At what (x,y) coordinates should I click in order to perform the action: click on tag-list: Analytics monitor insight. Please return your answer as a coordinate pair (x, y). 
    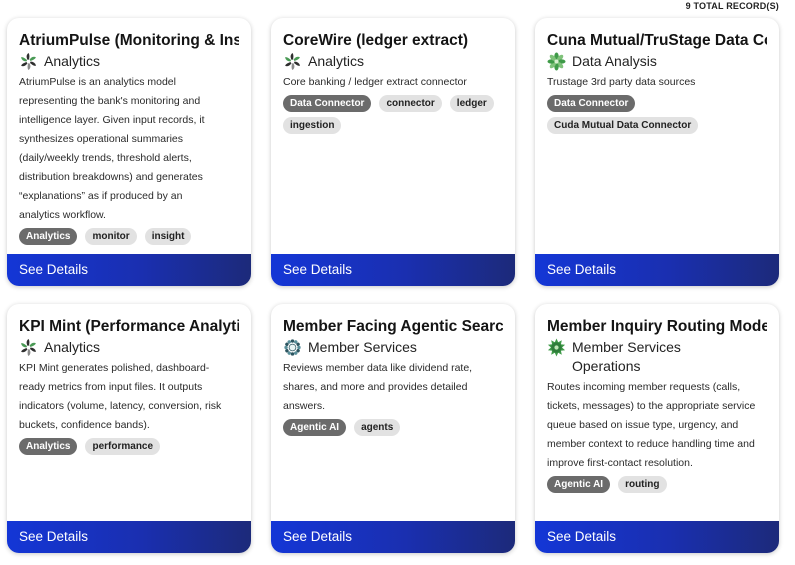
    Looking at the image, I should click on (129, 236).